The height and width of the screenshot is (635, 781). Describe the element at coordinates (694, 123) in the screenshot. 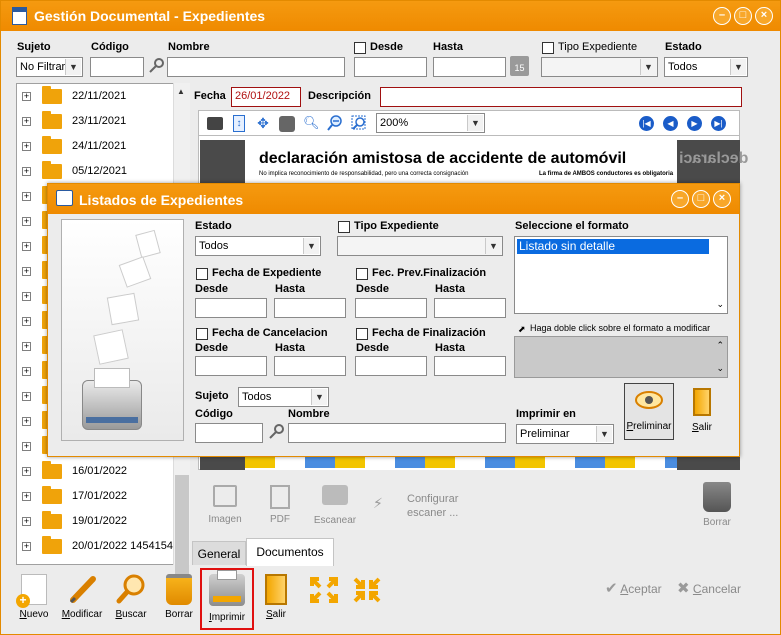

I see `next-page-icon: ▶` at that location.